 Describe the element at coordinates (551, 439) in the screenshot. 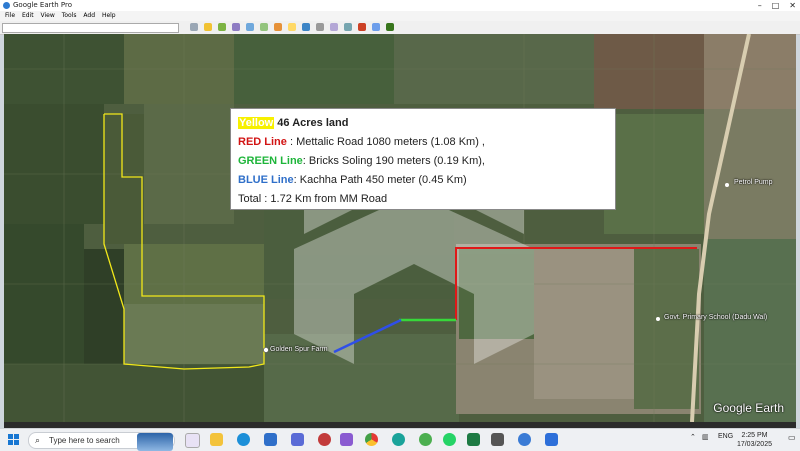

I see `snipping-tool-icon` at that location.